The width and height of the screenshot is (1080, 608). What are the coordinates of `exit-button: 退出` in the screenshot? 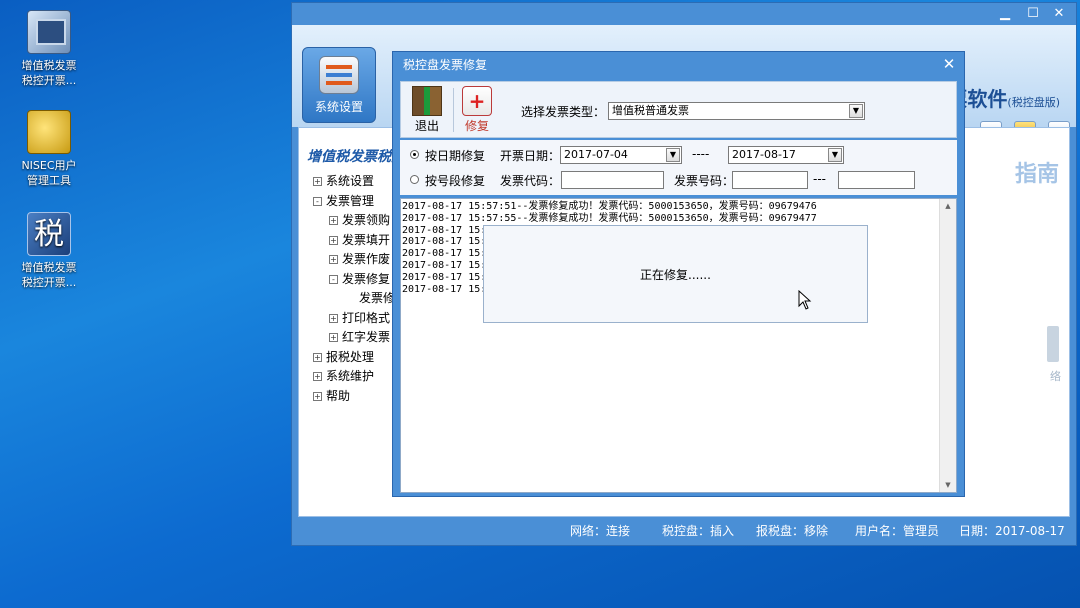 It's located at (427, 110).